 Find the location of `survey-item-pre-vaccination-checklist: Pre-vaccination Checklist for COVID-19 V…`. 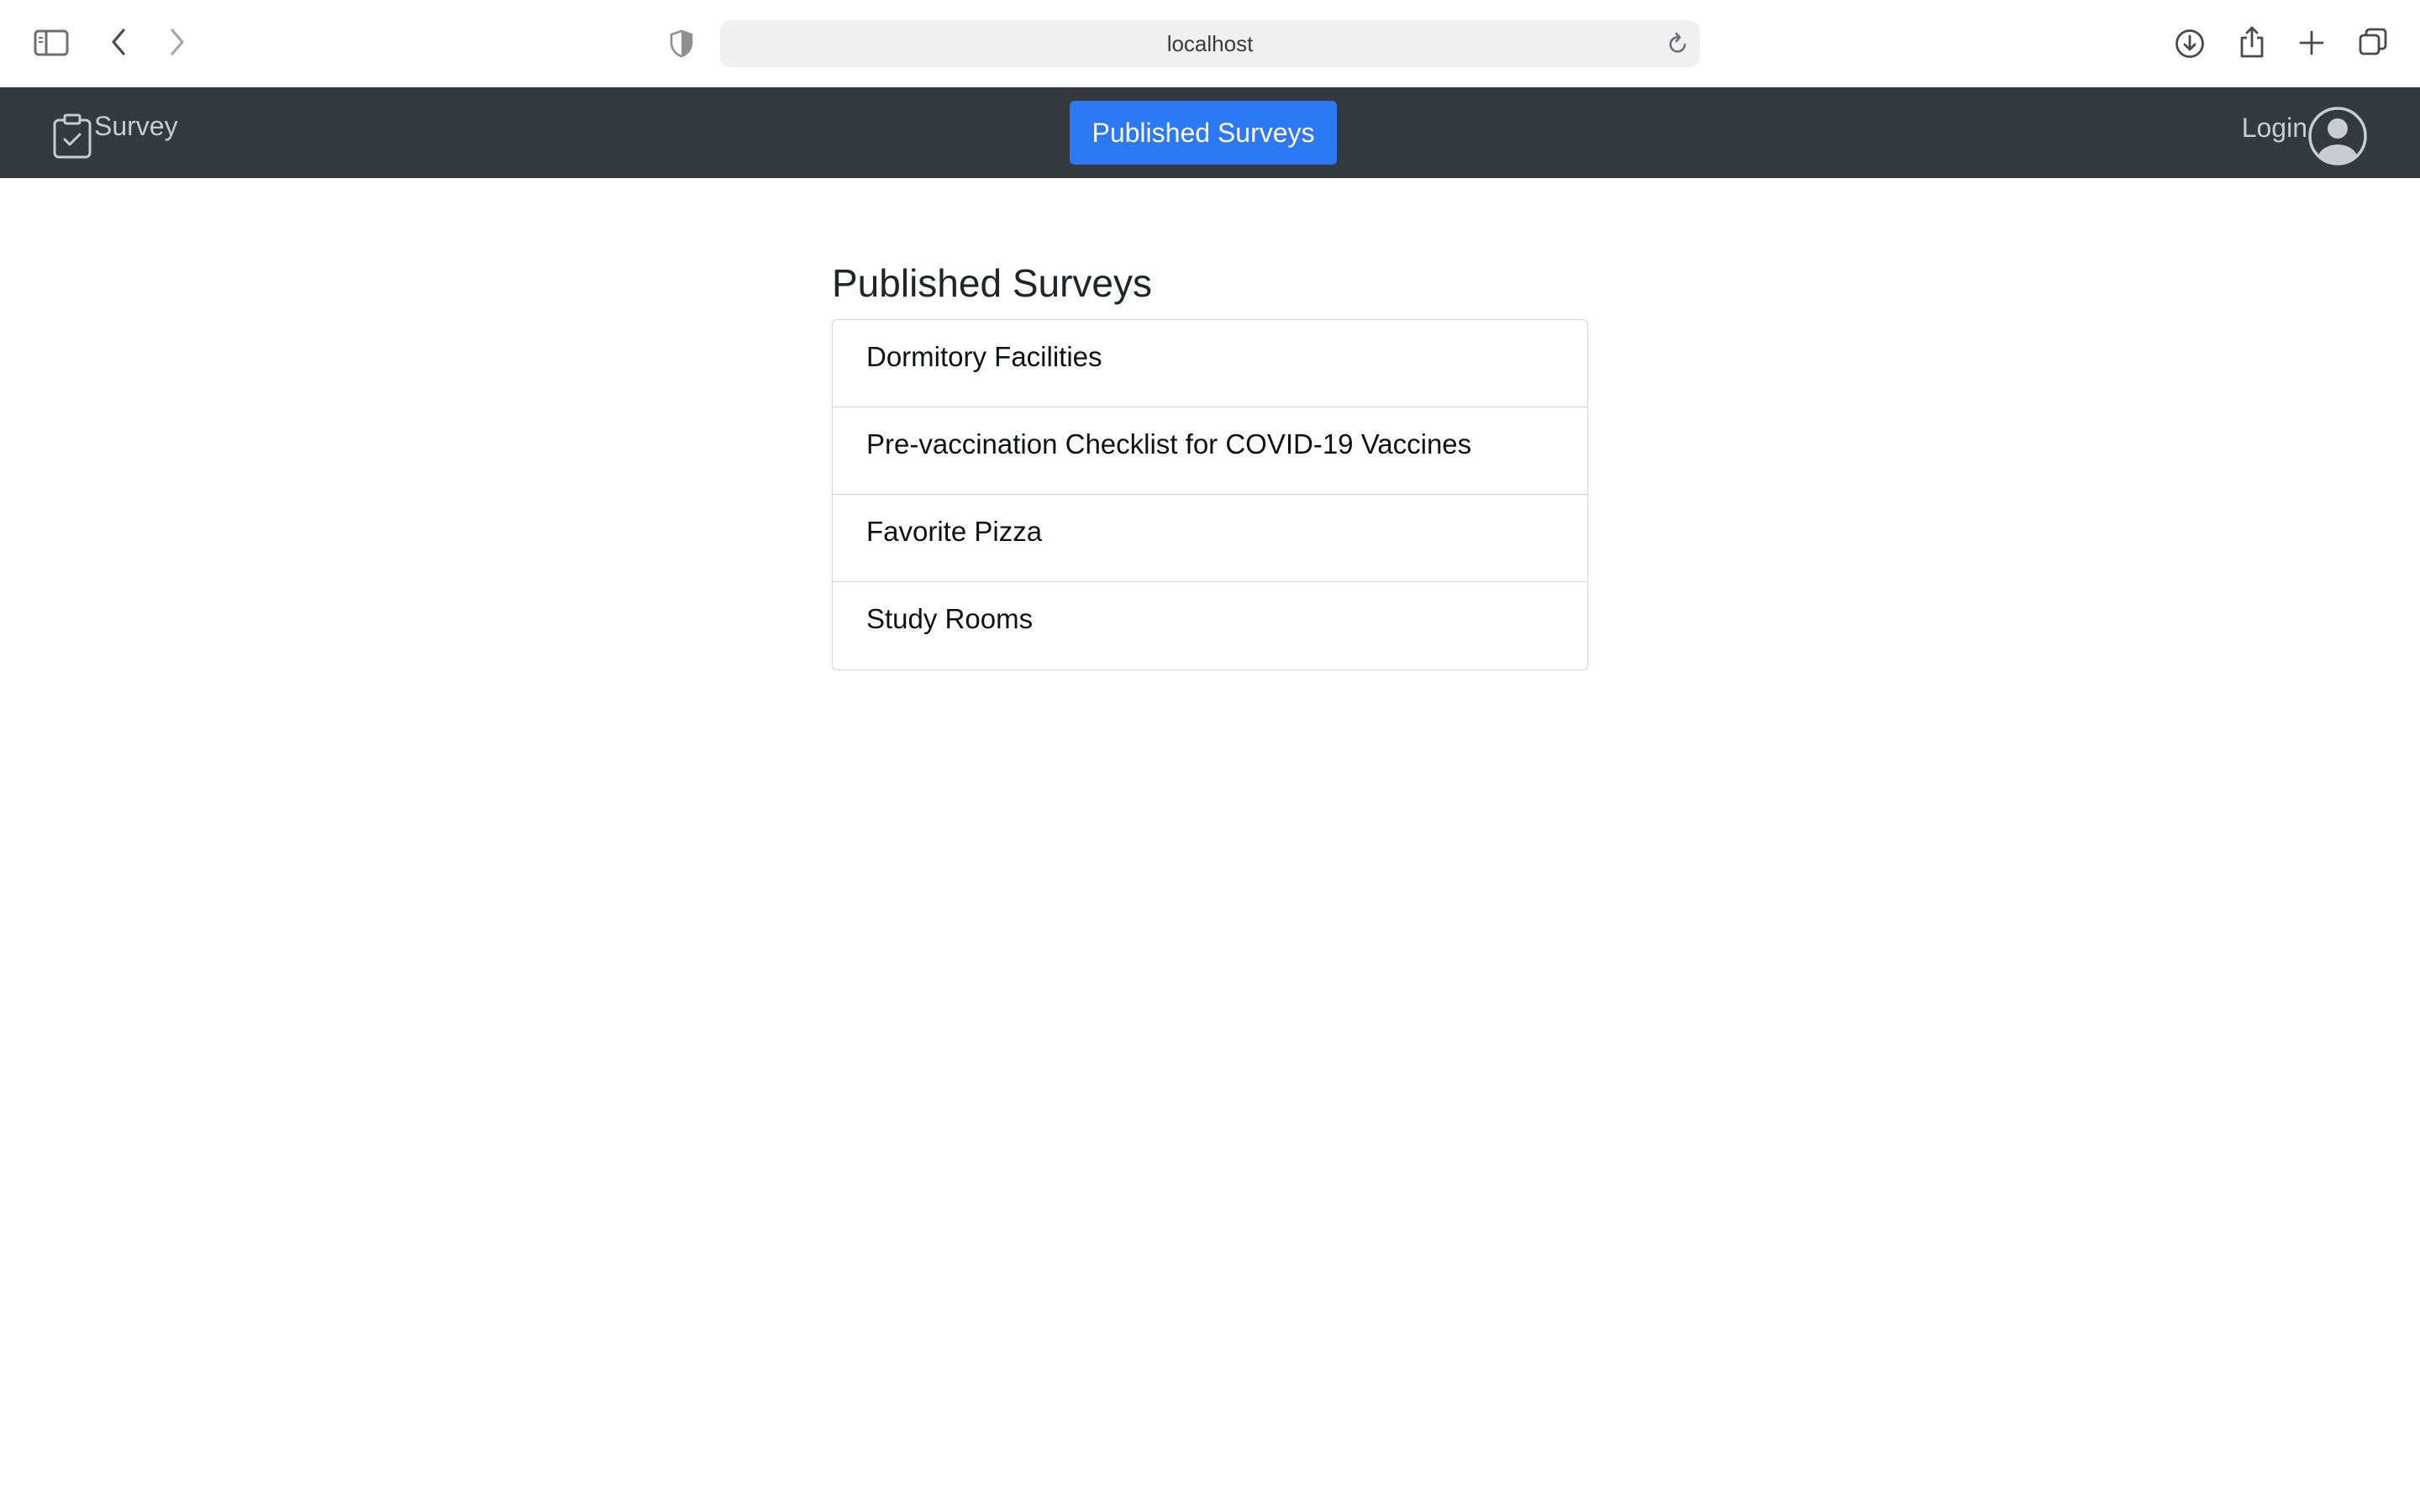

survey-item-pre-vaccination-checklist: Pre-vaccination Checklist for COVID-19 V… is located at coordinates (1210, 451).